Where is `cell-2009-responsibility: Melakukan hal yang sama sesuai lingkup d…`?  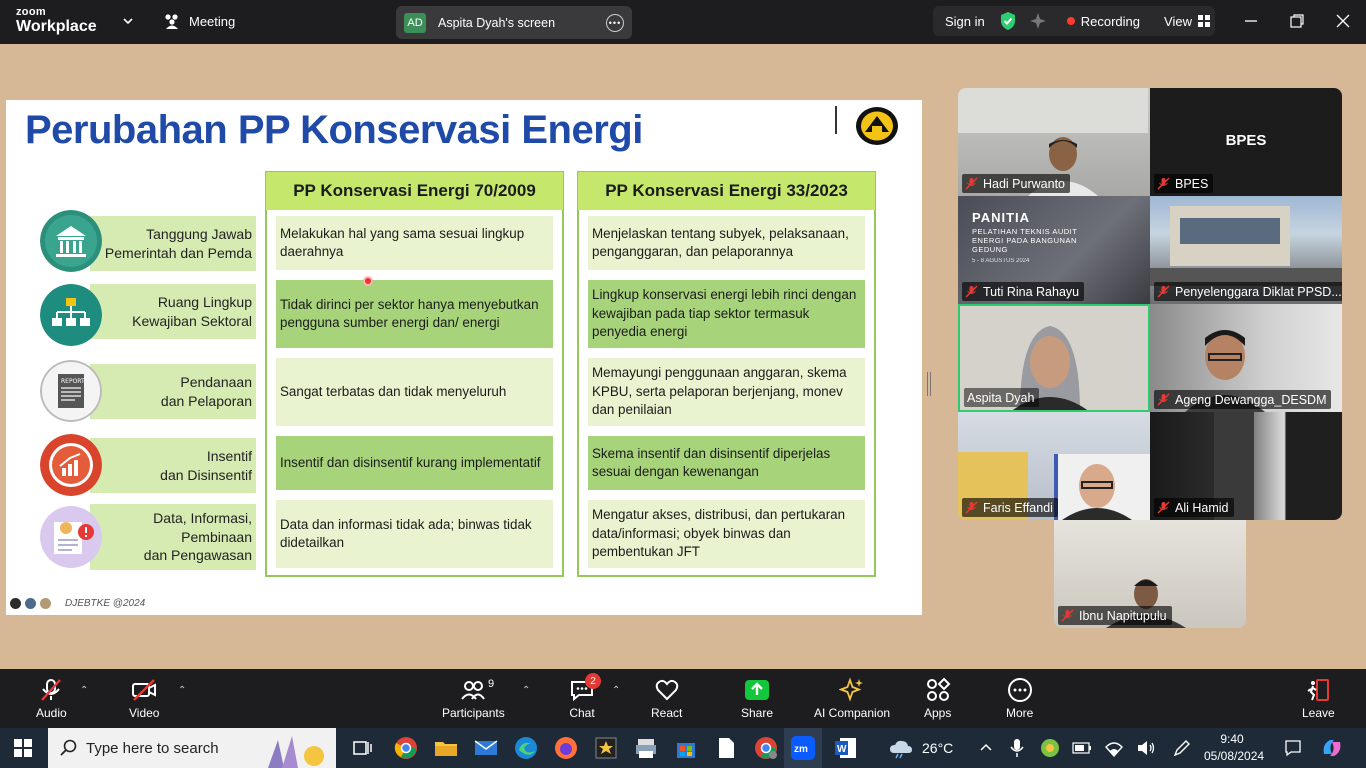 cell-2009-responsibility: Melakukan hal yang sama sesuai lingkup d… is located at coordinates (414, 243).